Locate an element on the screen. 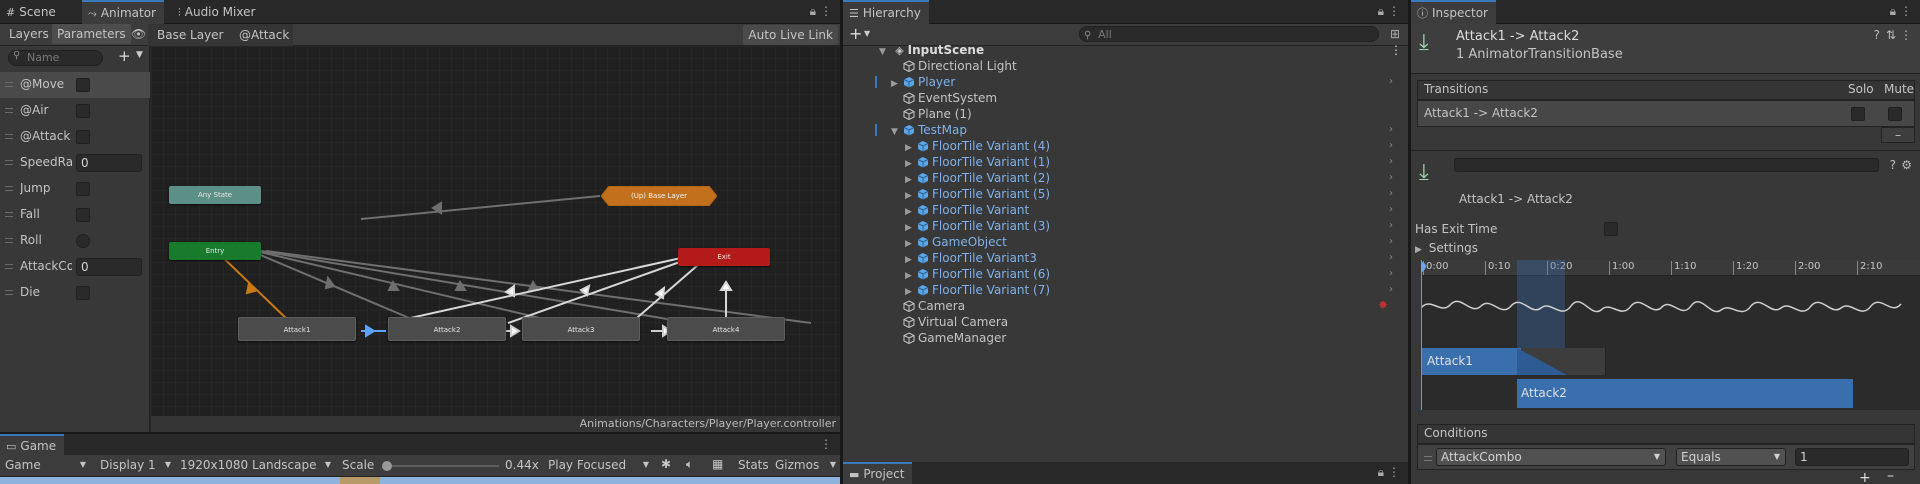 This screenshot has height=484, width=1920. hierarchy-item: ▶ FloorTile Variant (7) › is located at coordinates (1154, 290).